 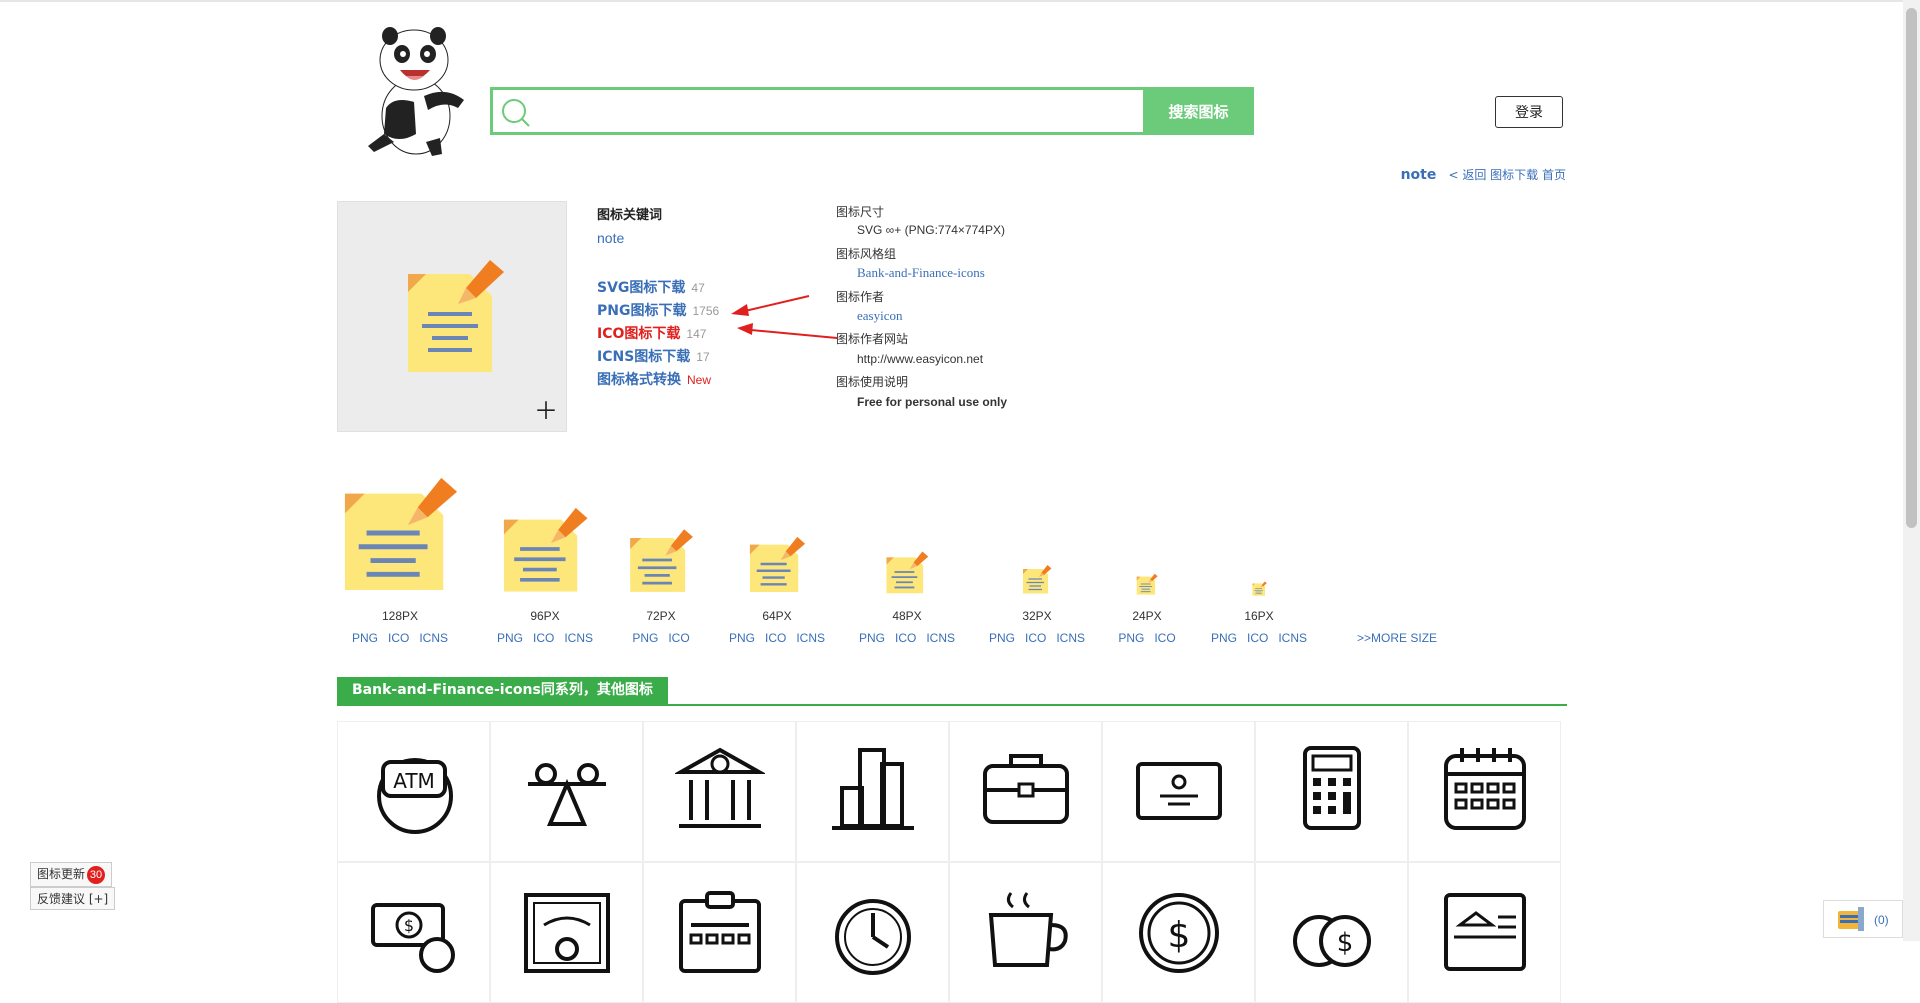 What do you see at coordinates (872, 339) in the screenshot?
I see `author-site-label: 图标作者网站` at bounding box center [872, 339].